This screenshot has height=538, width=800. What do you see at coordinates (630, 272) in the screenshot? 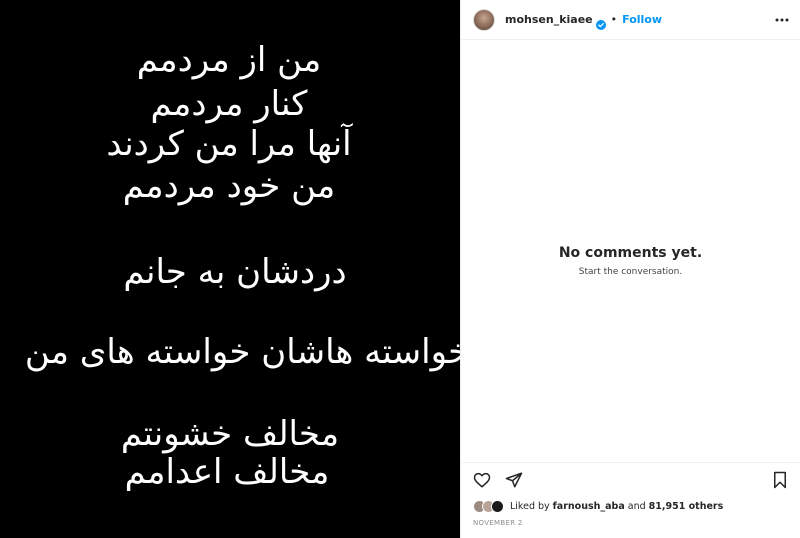
I see `start-conversation-text: Start the conversation.` at bounding box center [630, 272].